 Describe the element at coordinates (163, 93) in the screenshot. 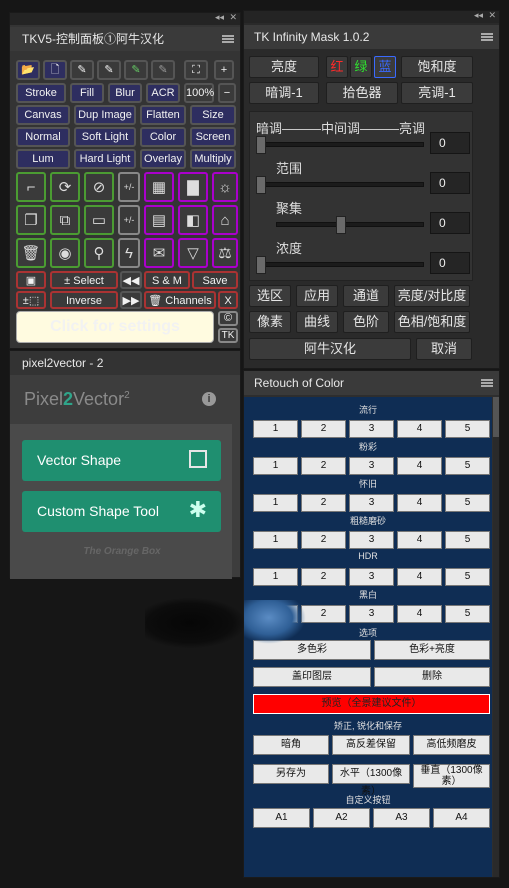

I see `acr-button: ACR` at that location.